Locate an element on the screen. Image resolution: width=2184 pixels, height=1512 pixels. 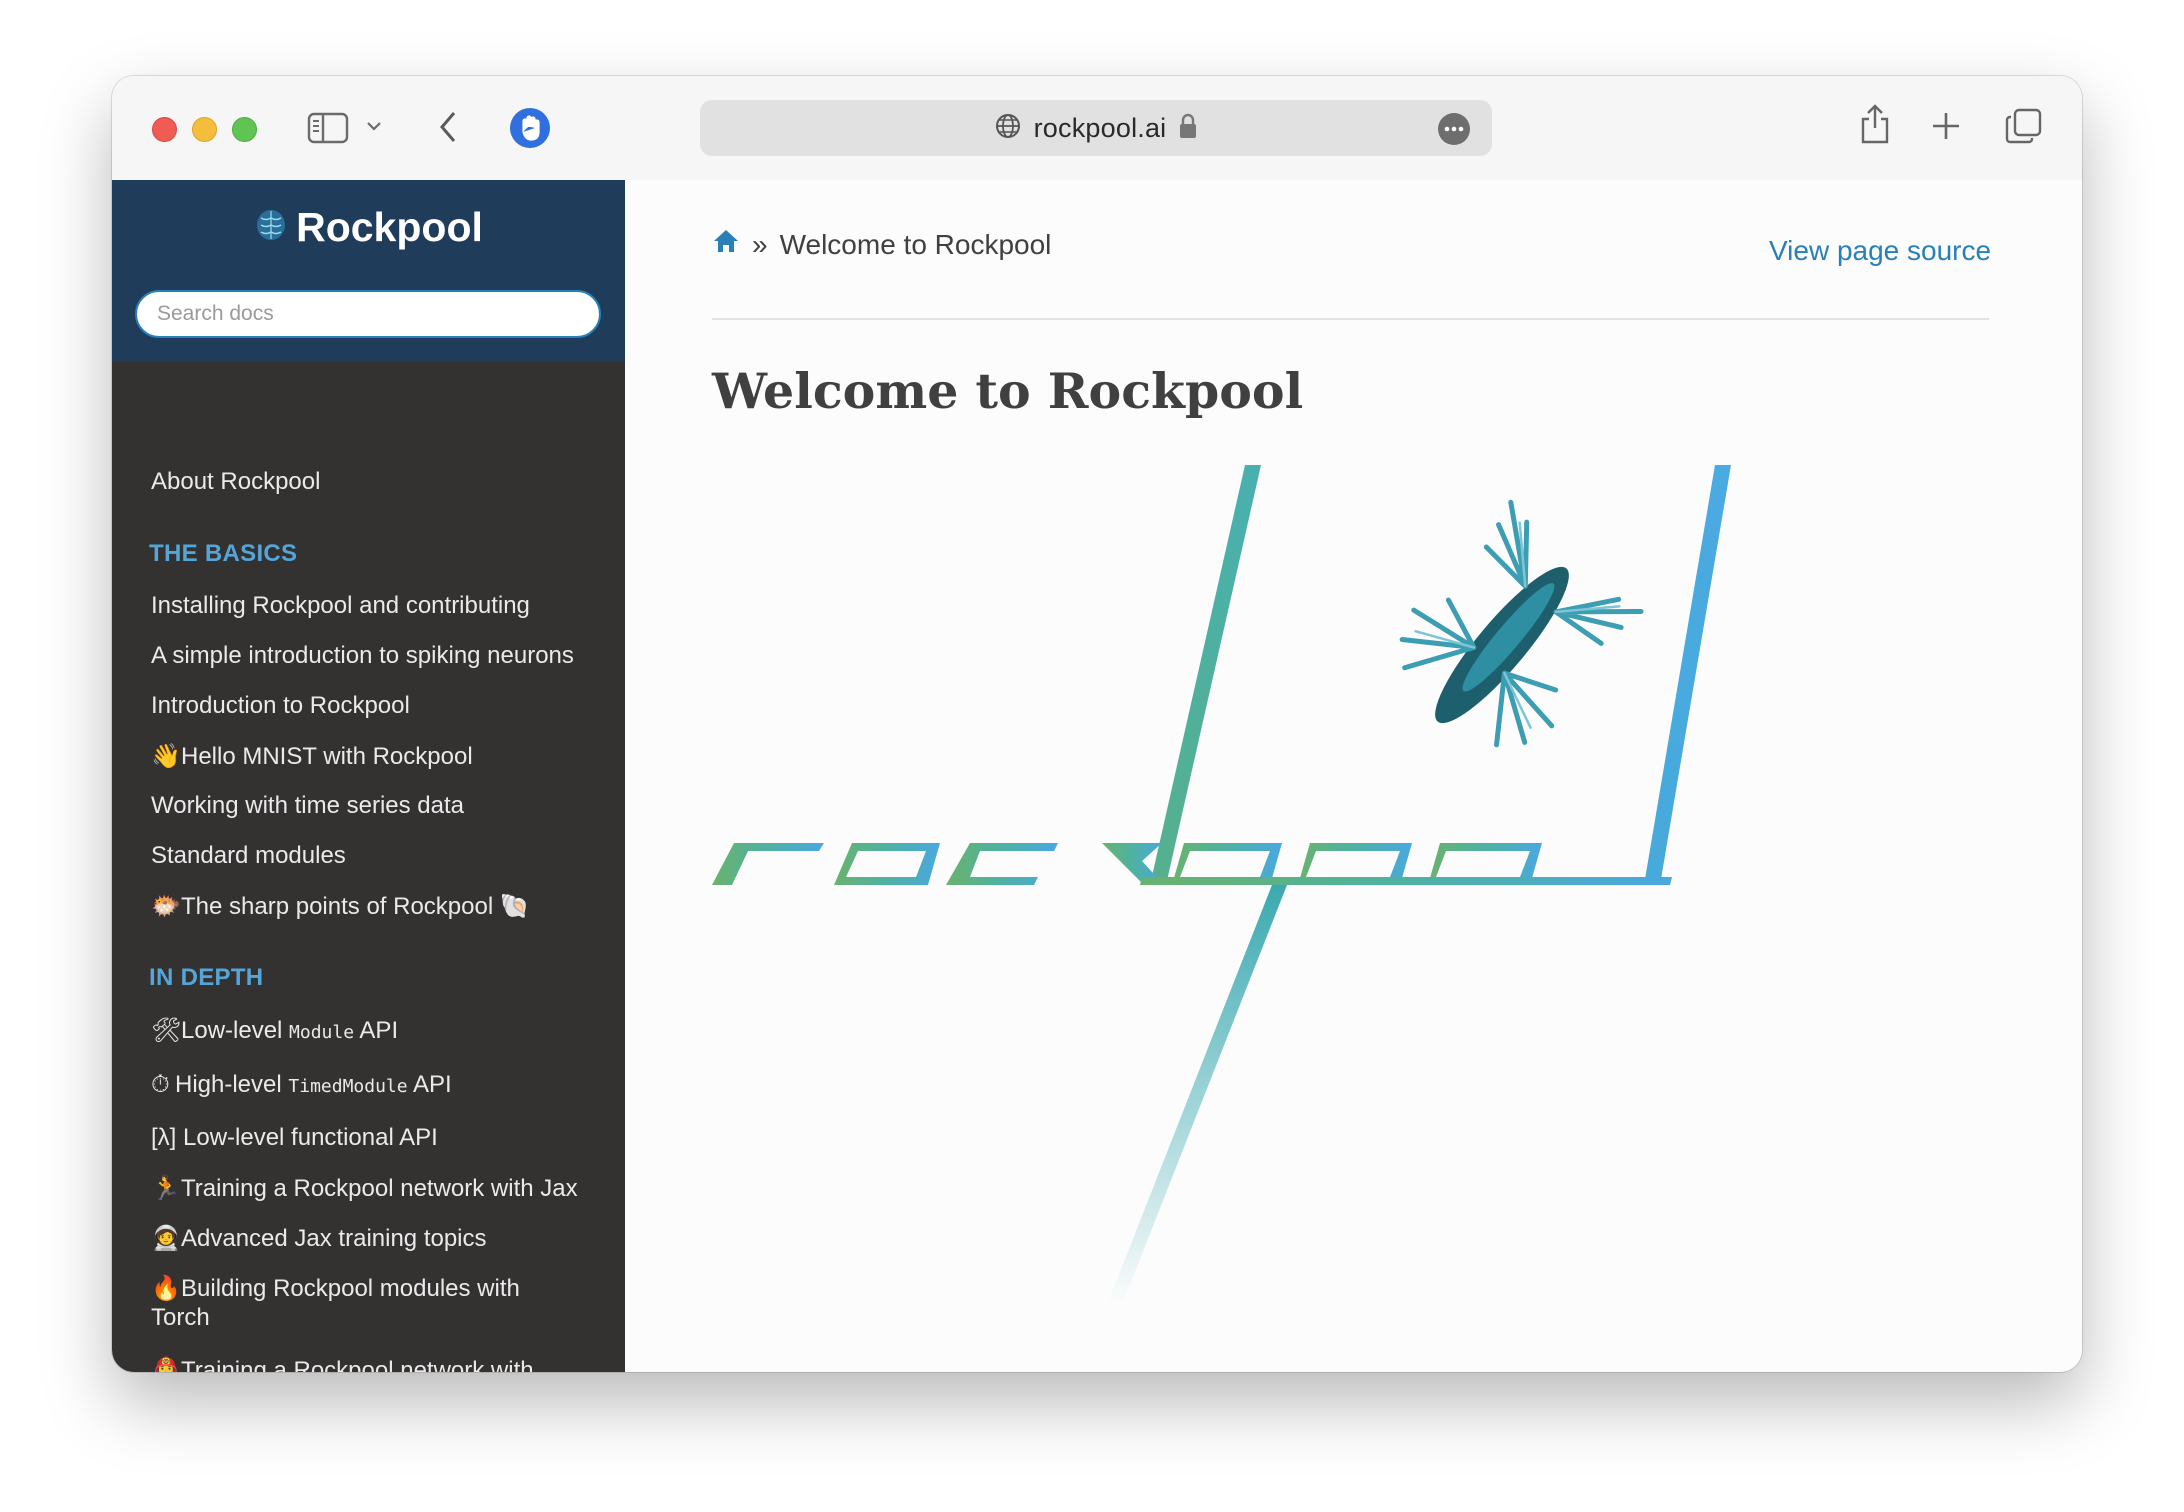
runner-icon: 🏃 is located at coordinates (166, 1188).